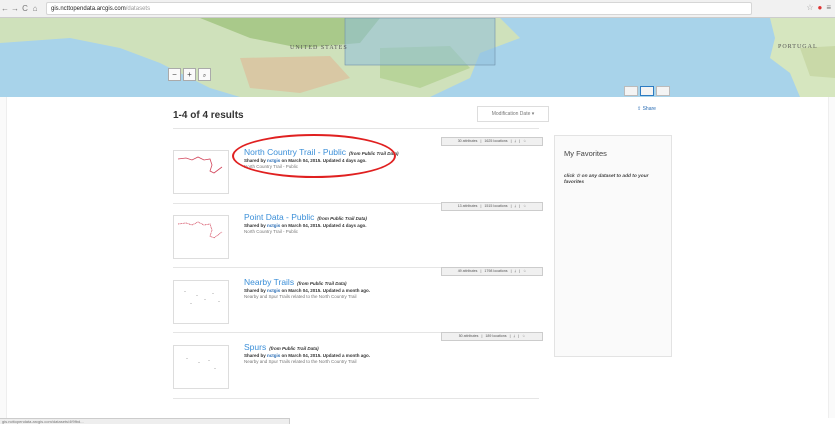  What do you see at coordinates (356, 128) in the screenshot?
I see `results-divider` at bounding box center [356, 128].